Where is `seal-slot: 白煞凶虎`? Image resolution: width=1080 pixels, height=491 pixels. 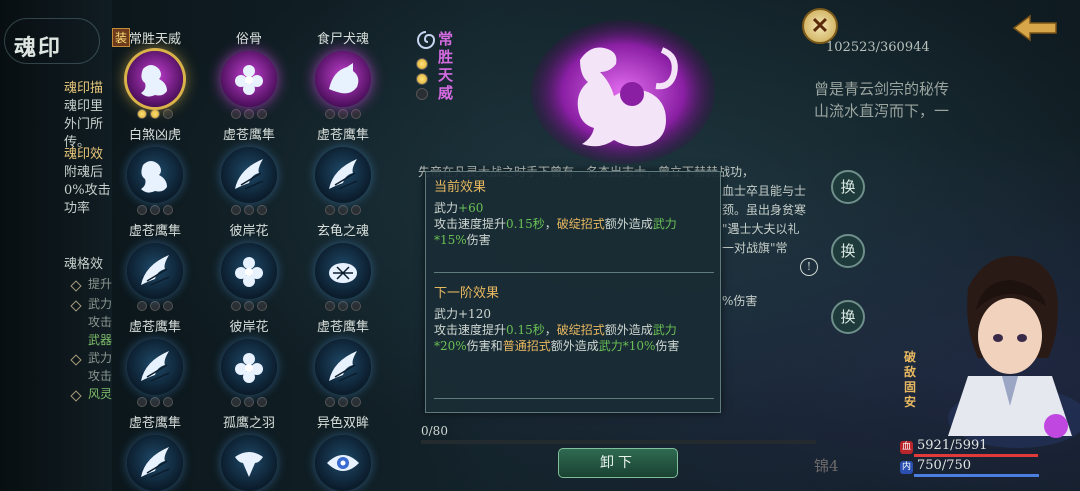
seal-slot: 白煞凶虎 is located at coordinates (155, 172).